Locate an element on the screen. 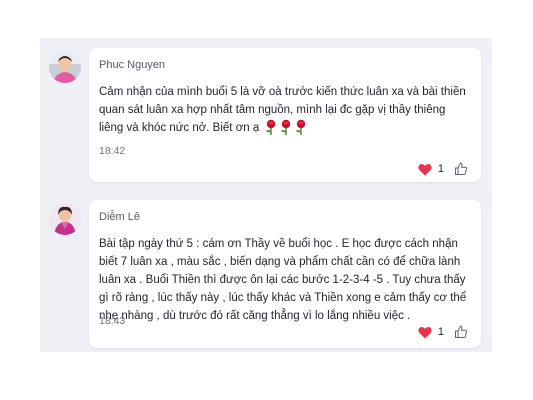 The image size is (533, 400). comment-timestamp: 18:43 is located at coordinates (112, 321).